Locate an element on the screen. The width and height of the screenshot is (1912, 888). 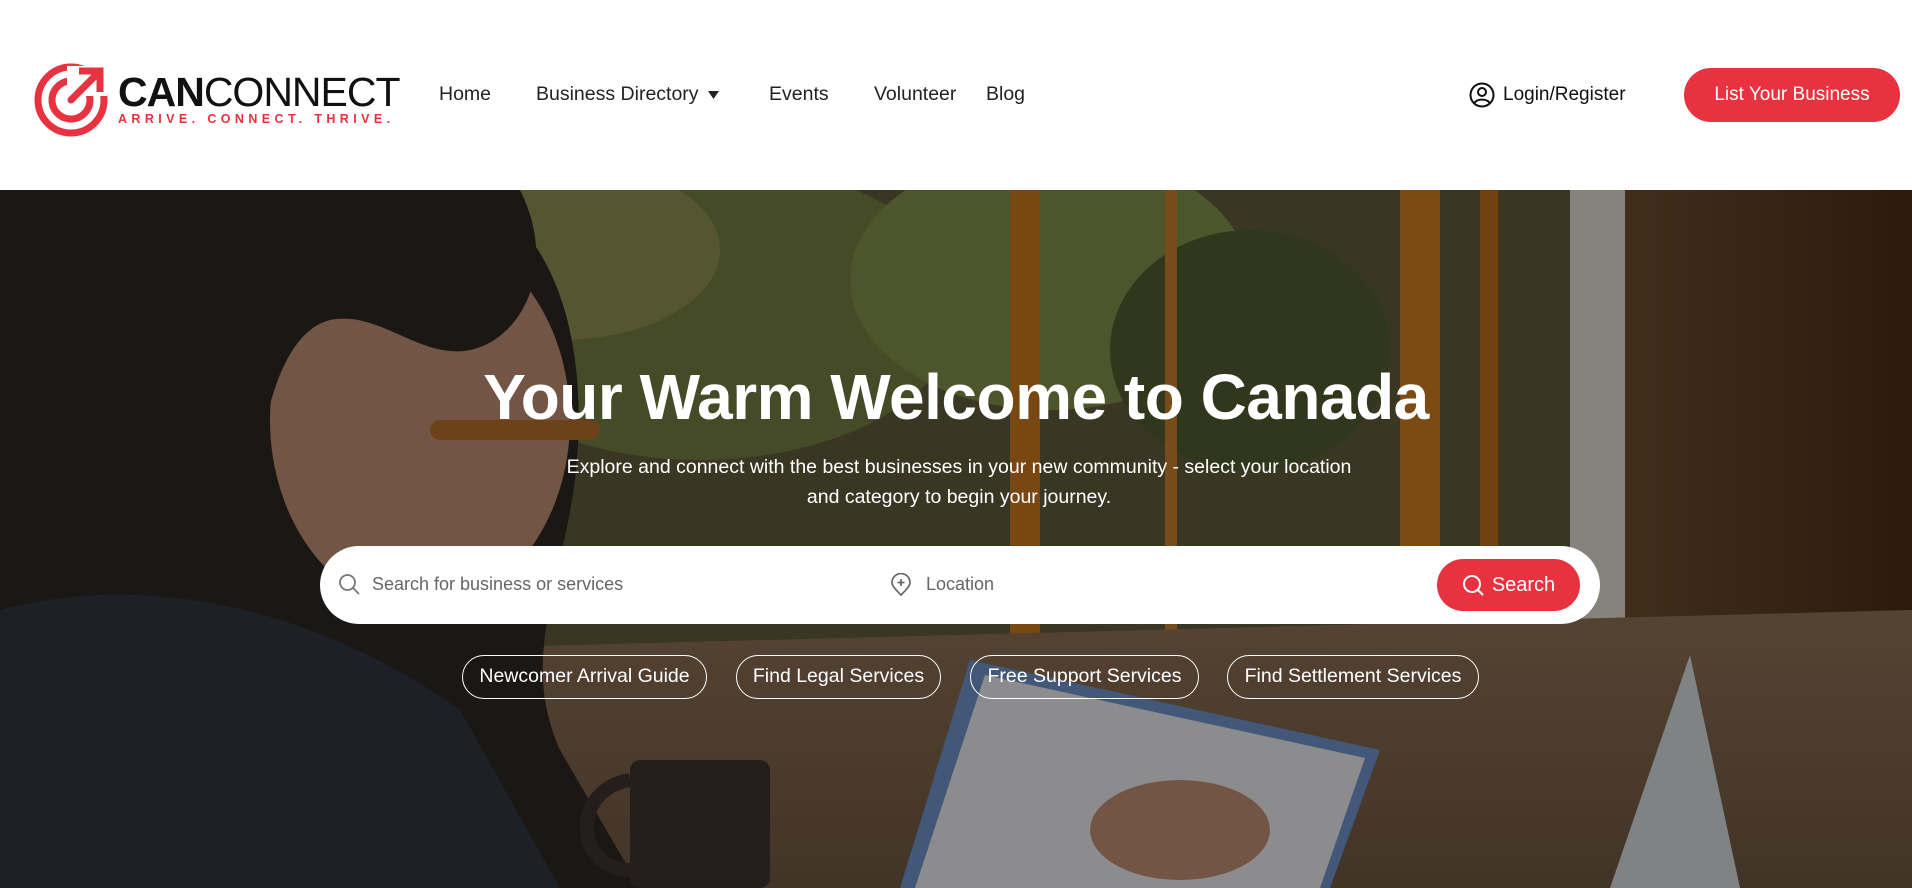
brand-name: CANCONNECT is located at coordinates (259, 92).